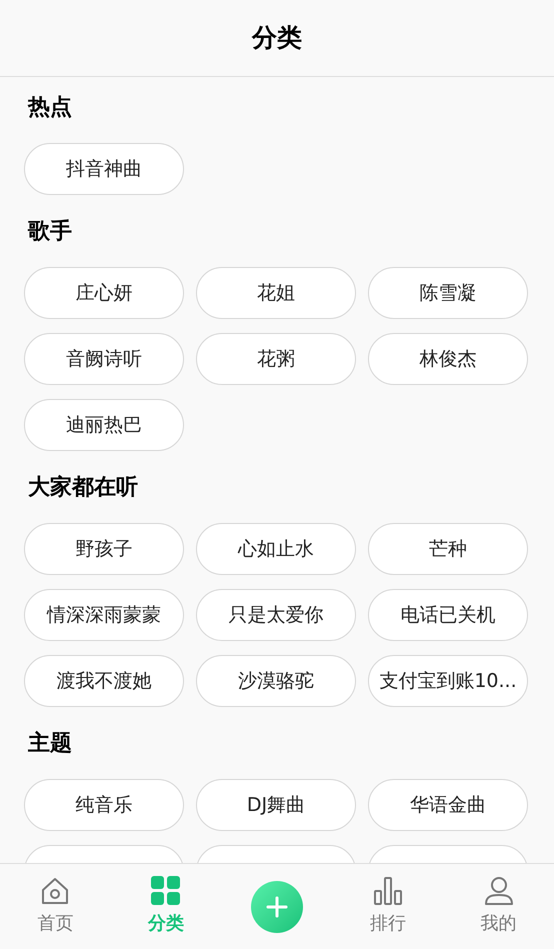  Describe the element at coordinates (448, 805) in the screenshot. I see `tag-chip: 华语金曲` at that location.